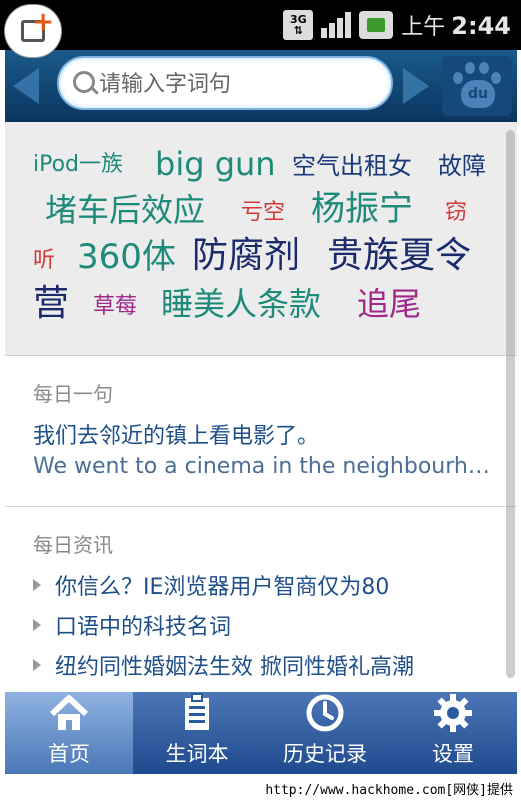  Describe the element at coordinates (197, 711) in the screenshot. I see `notebook-icon` at that location.